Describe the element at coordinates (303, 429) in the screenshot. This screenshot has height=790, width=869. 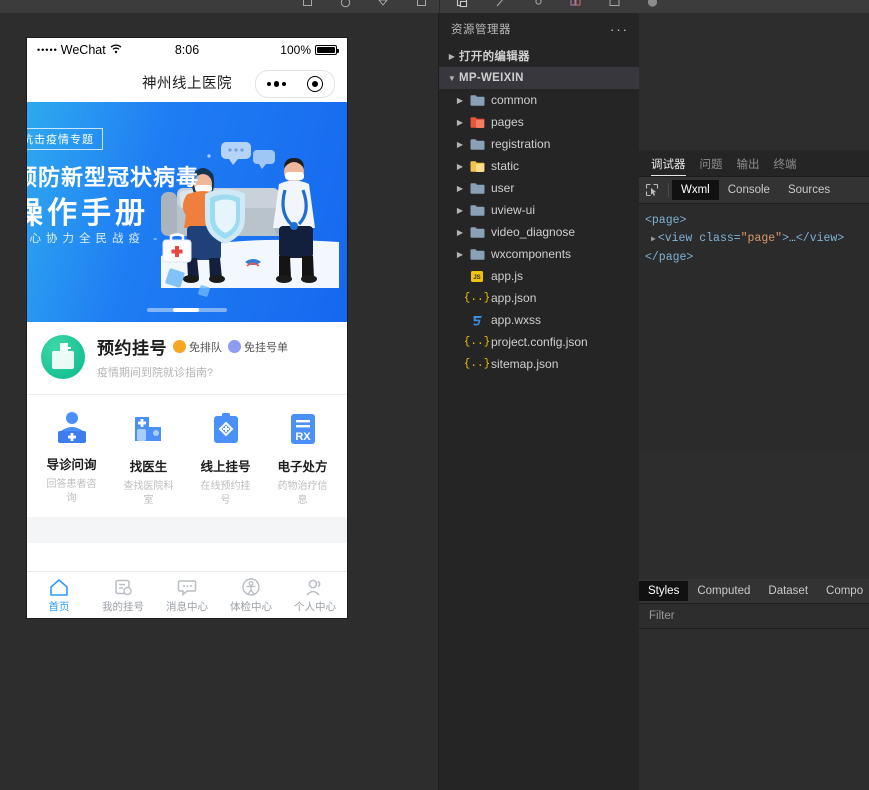
I see `prescription-rx-icon: RX` at that location.